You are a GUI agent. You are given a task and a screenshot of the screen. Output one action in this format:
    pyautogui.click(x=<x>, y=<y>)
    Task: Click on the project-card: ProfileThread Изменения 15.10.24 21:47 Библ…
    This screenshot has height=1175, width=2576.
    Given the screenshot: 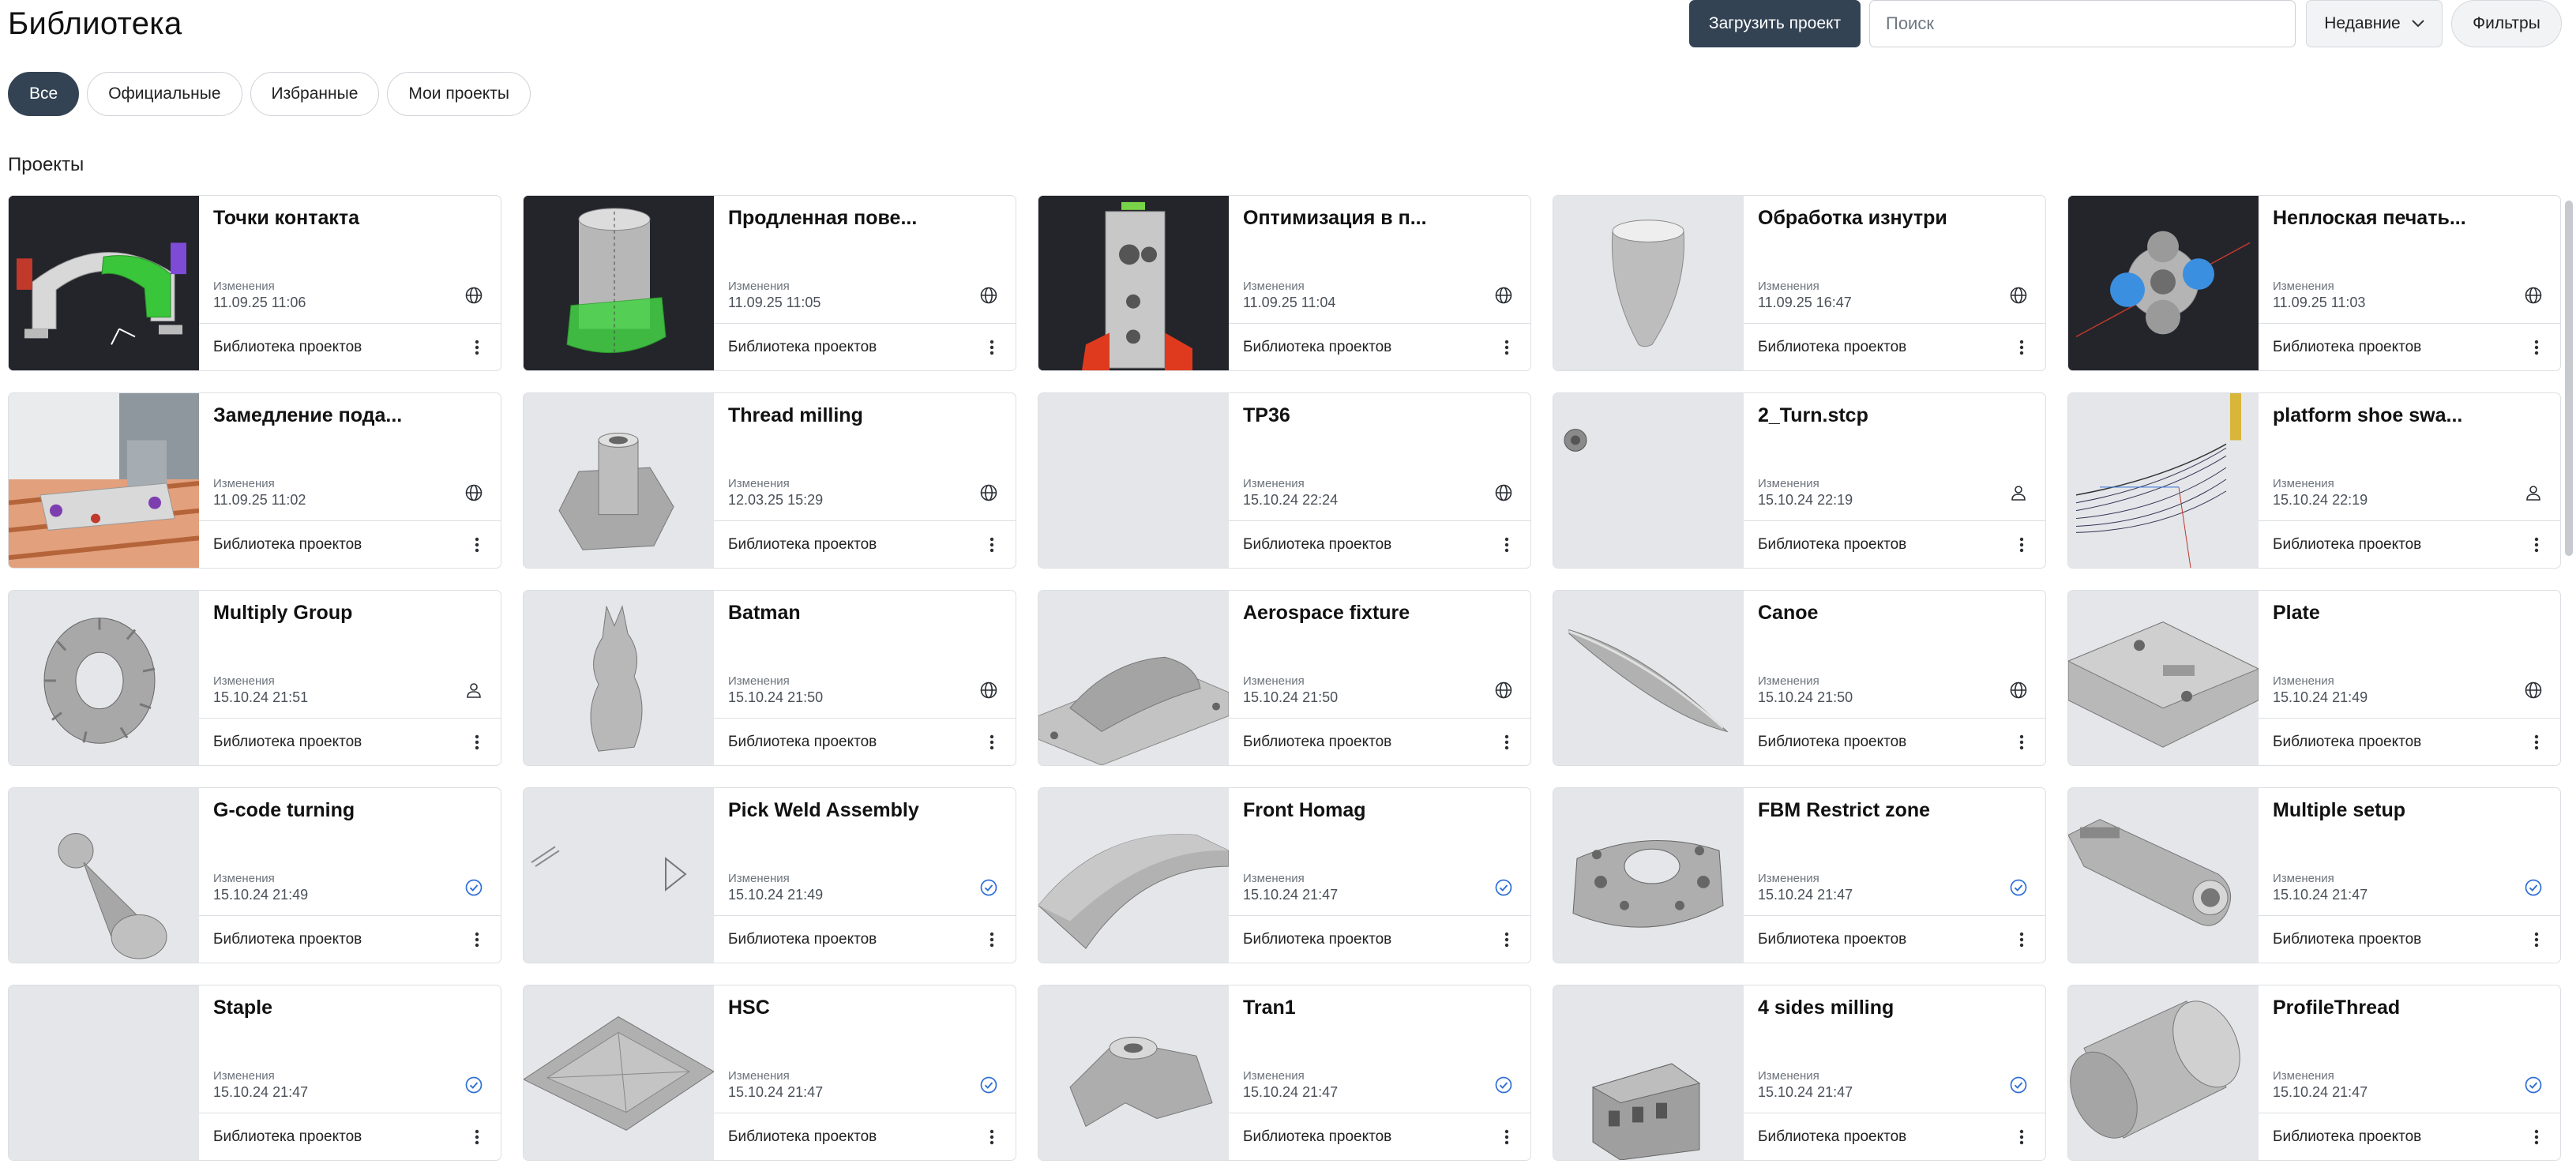 What is the action you would take?
    pyautogui.click(x=2314, y=1073)
    